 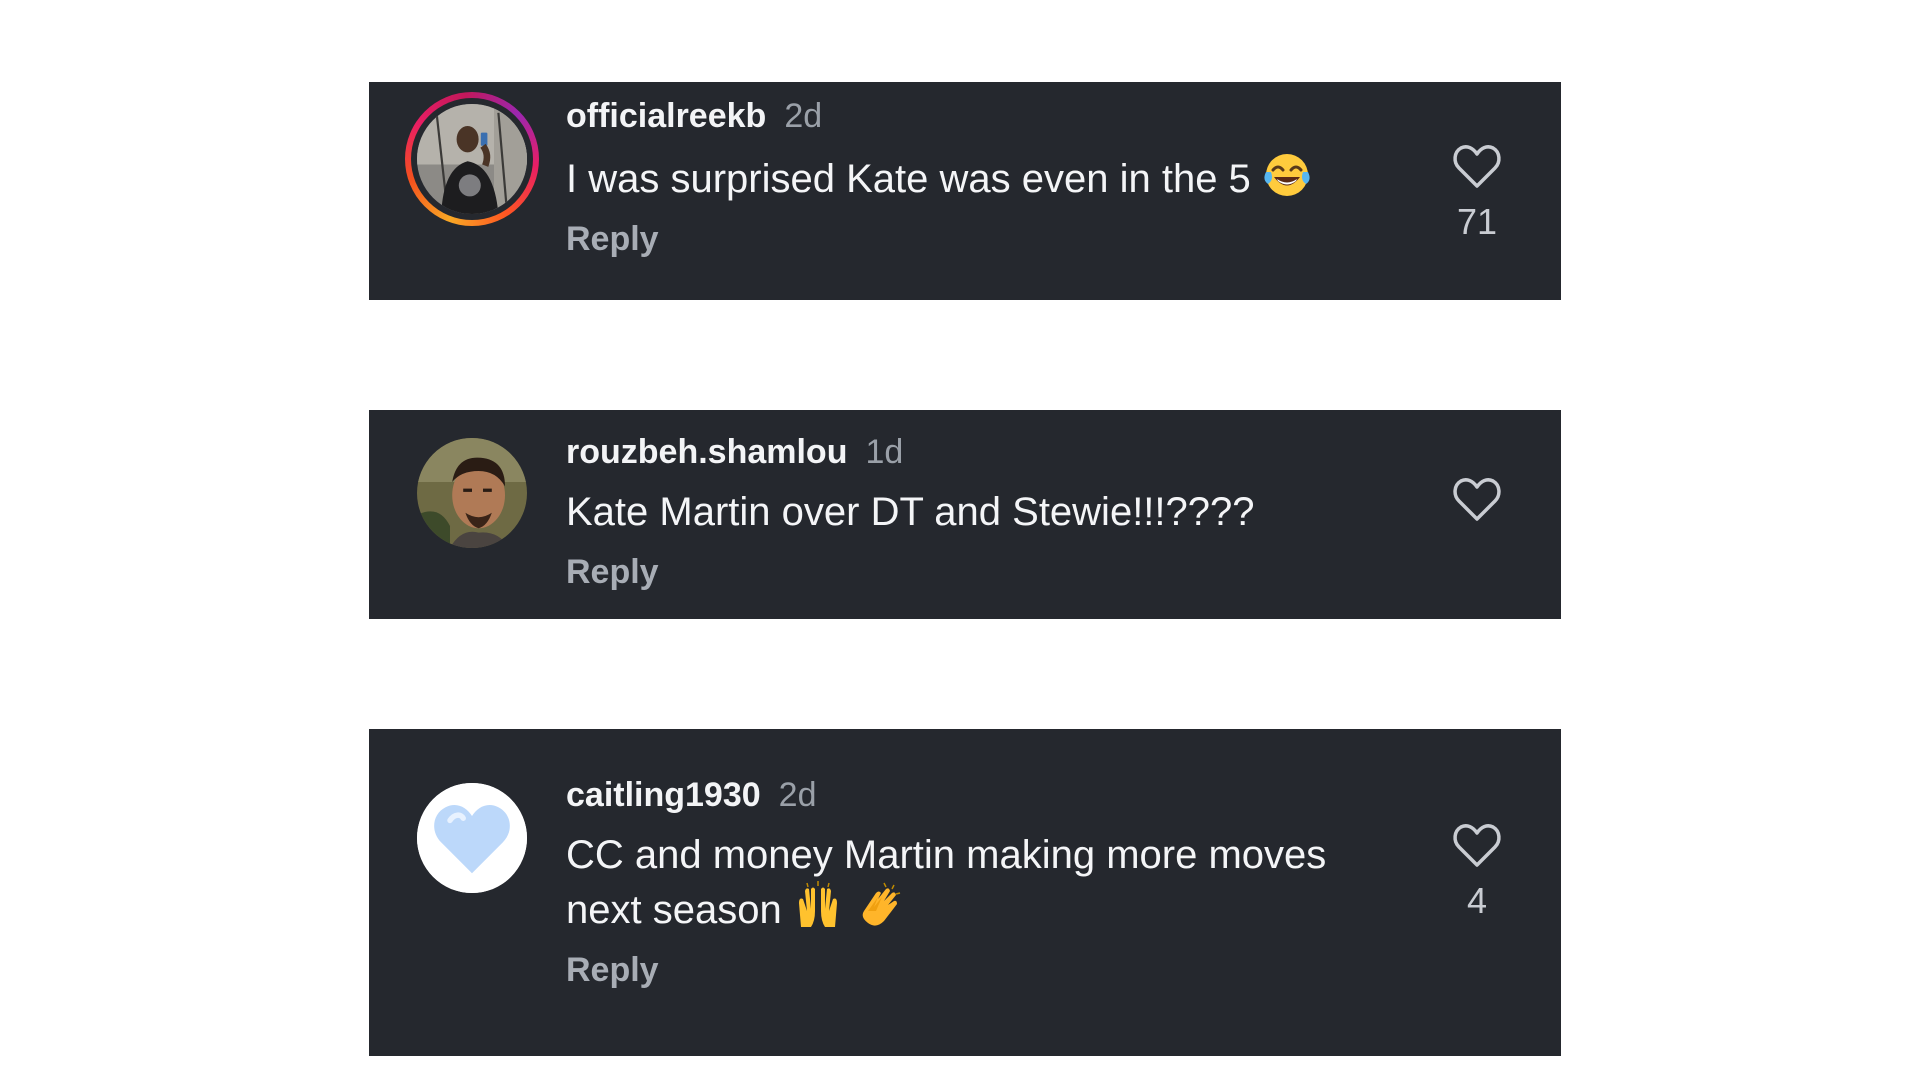 What do you see at coordinates (988, 116) in the screenshot?
I see `comment-meta: officialreekb 2d` at bounding box center [988, 116].